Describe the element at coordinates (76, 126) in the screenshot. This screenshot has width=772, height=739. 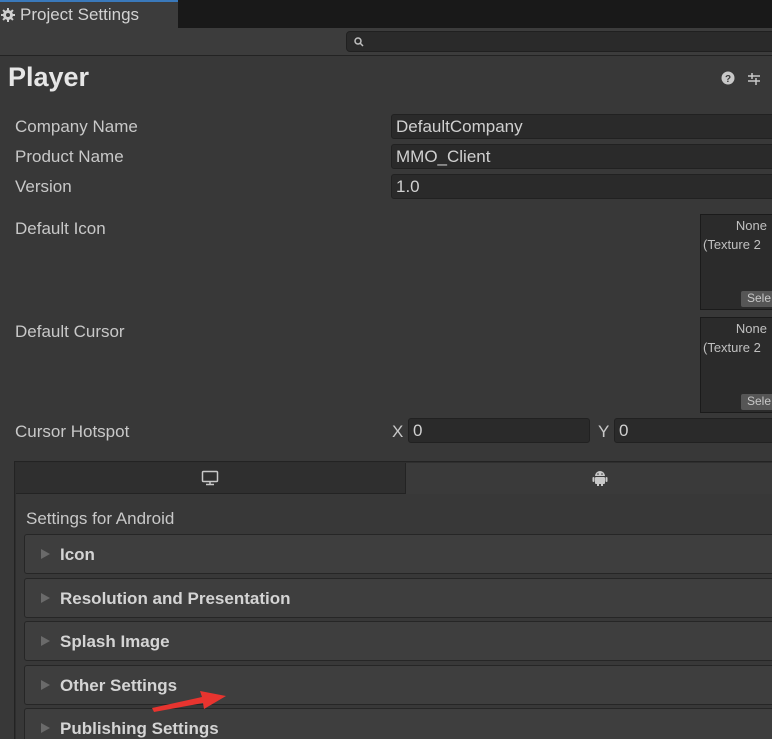
I see `company-name-label: Company Name` at that location.